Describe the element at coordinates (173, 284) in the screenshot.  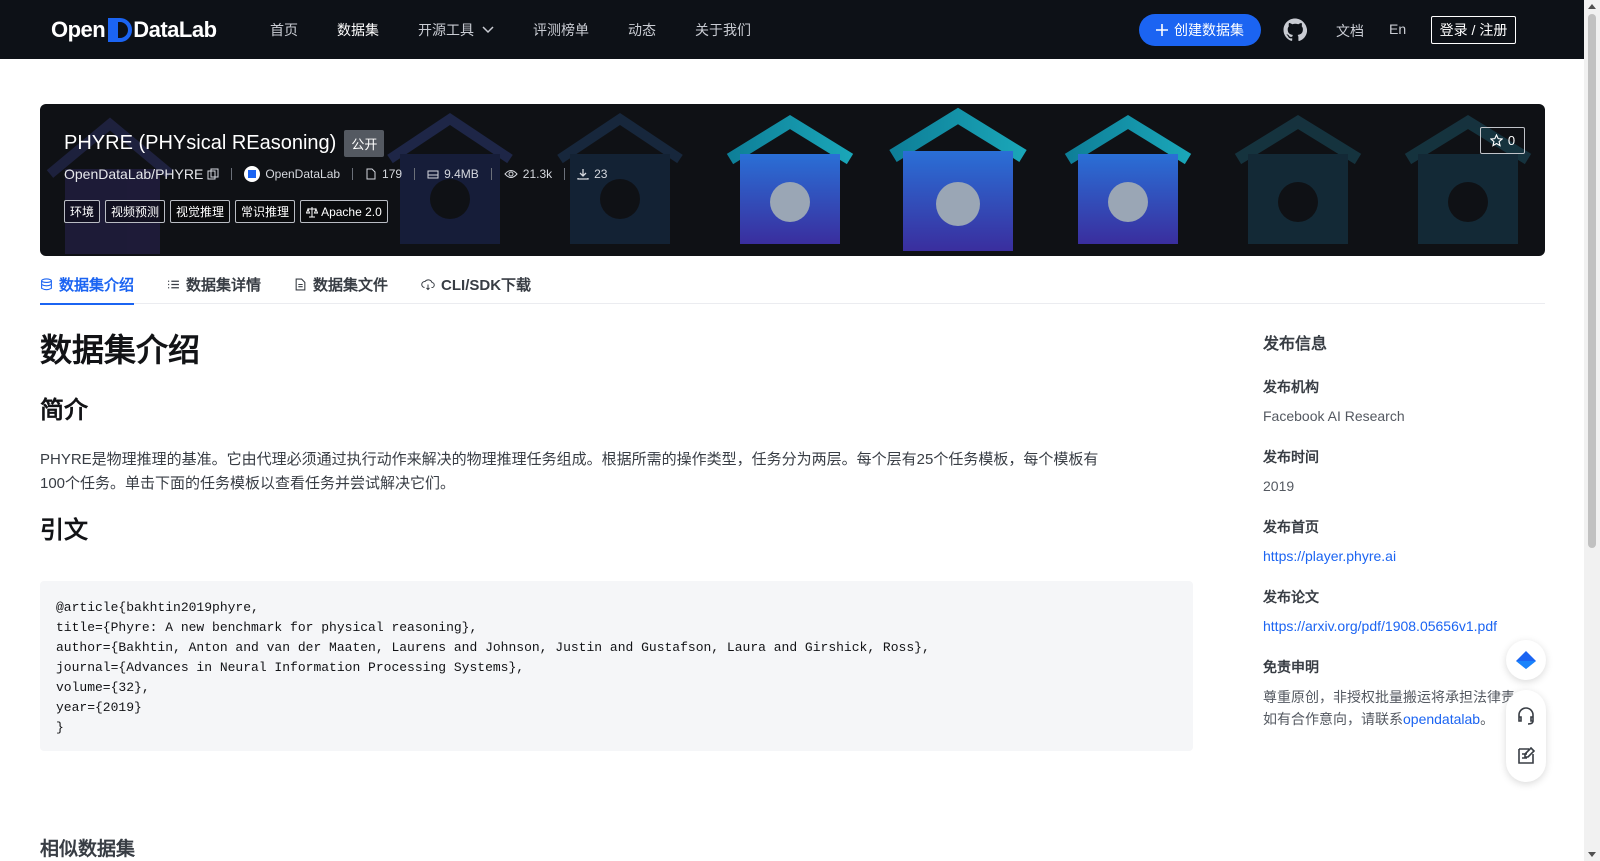
I see `list-icon` at that location.